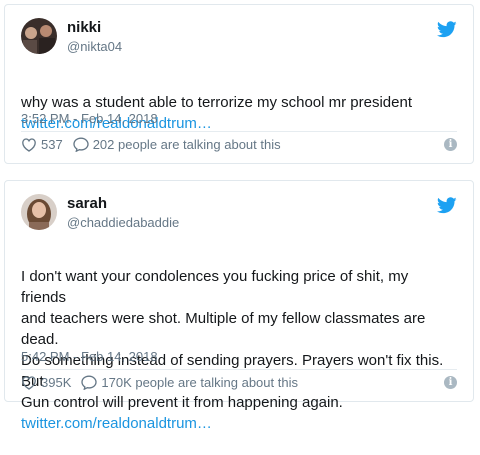  I want to click on like-button: 395K, so click(46, 382).